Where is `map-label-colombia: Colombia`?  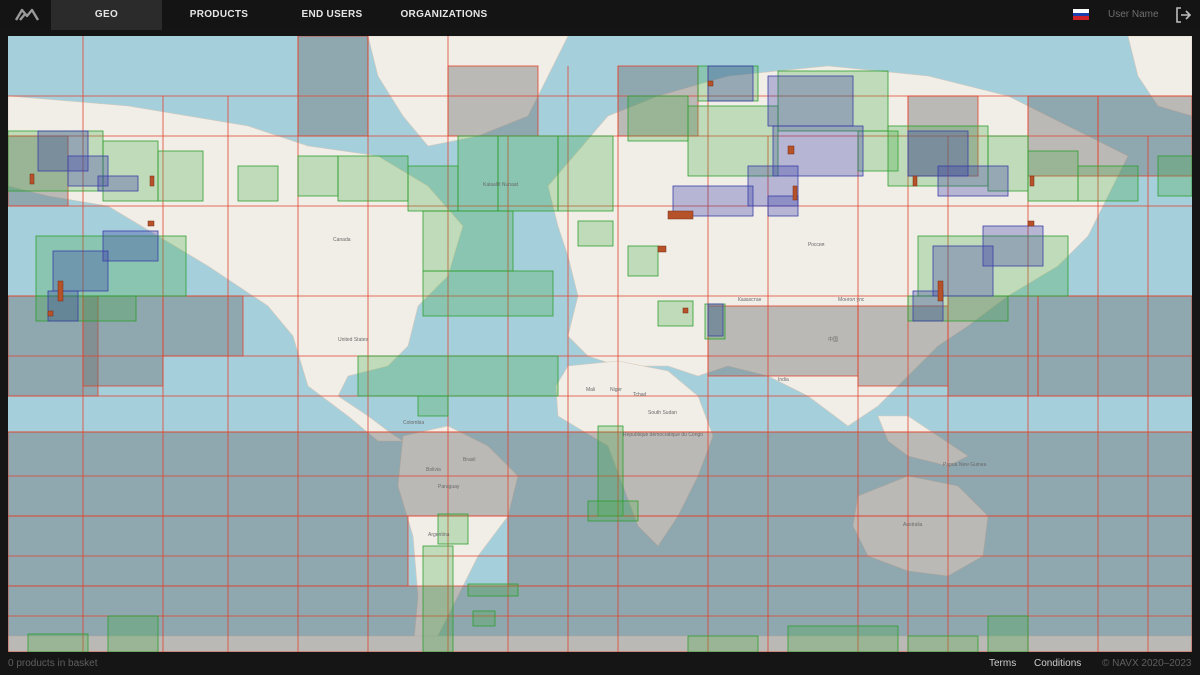
map-label-colombia: Colombia is located at coordinates (413, 423).